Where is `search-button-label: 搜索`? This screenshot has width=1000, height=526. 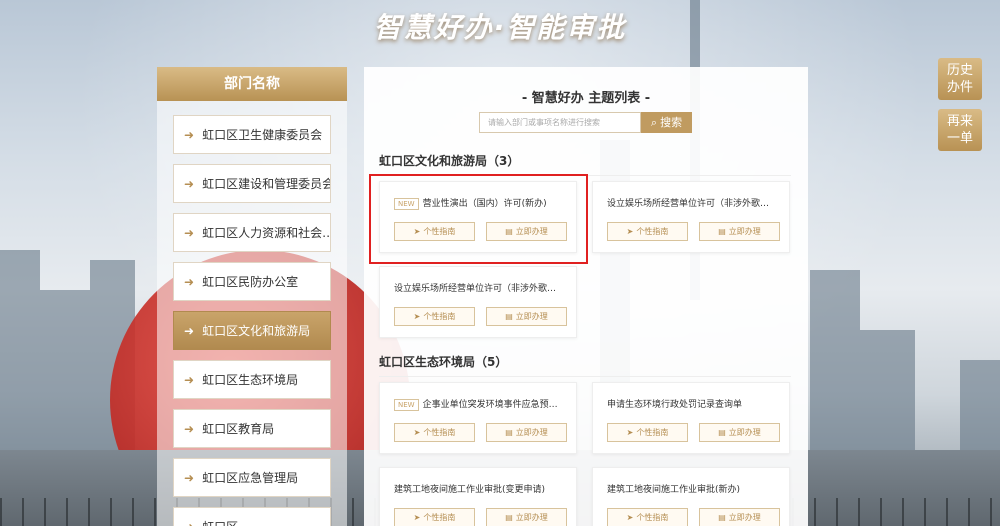
search-button-label: 搜索 is located at coordinates (671, 122).